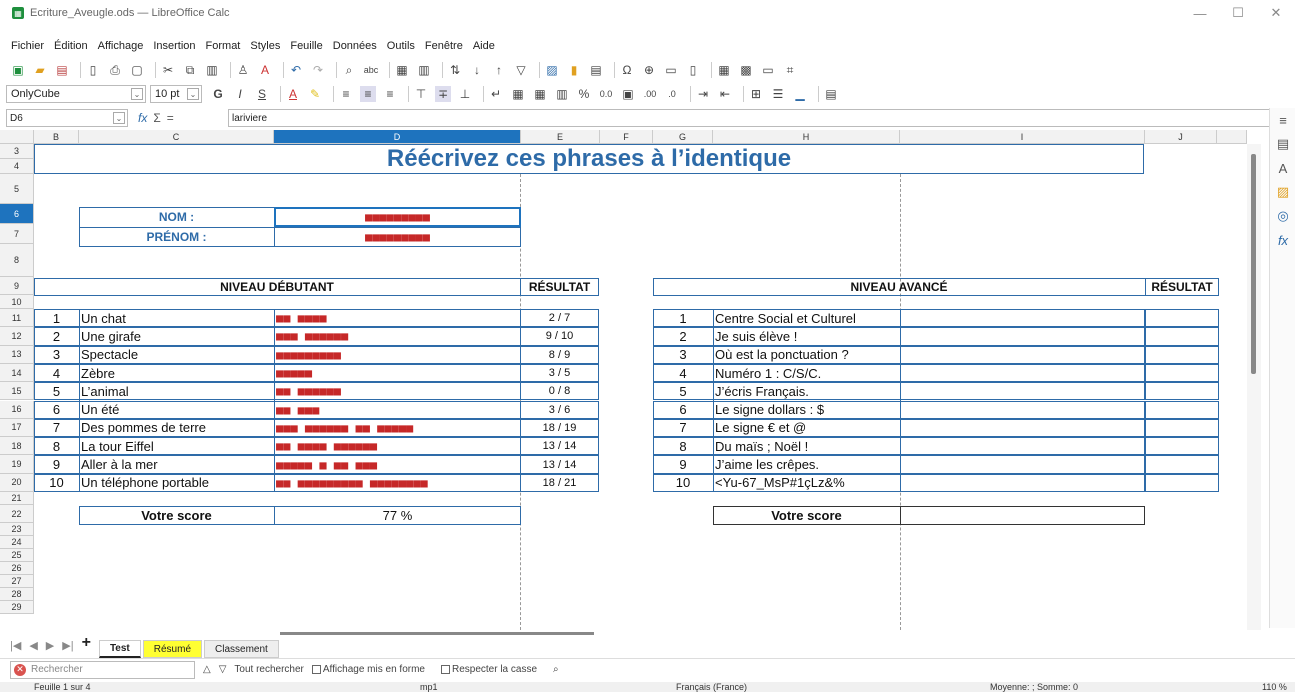 The image size is (1295, 692). What do you see at coordinates (315, 94) in the screenshot?
I see `highlight-icon: ✎` at bounding box center [315, 94].